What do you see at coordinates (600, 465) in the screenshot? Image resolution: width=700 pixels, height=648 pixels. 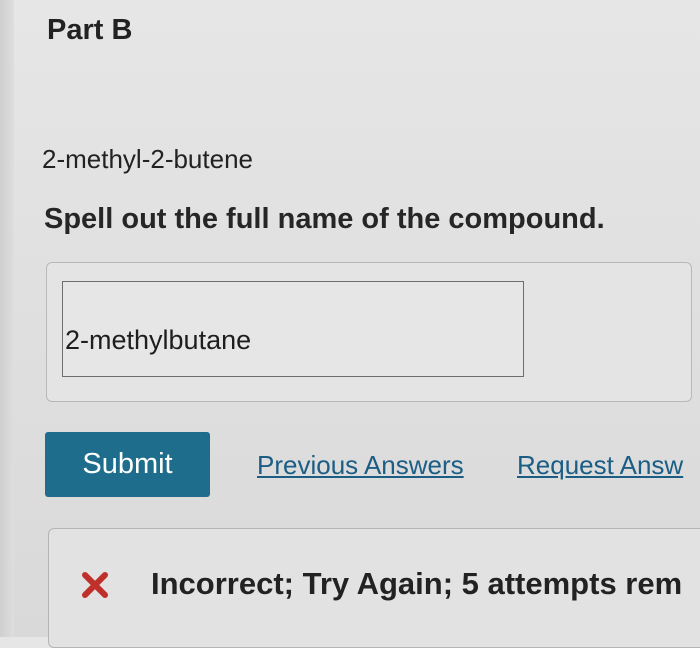 I see `request-answer-link: Request Answ` at bounding box center [600, 465].